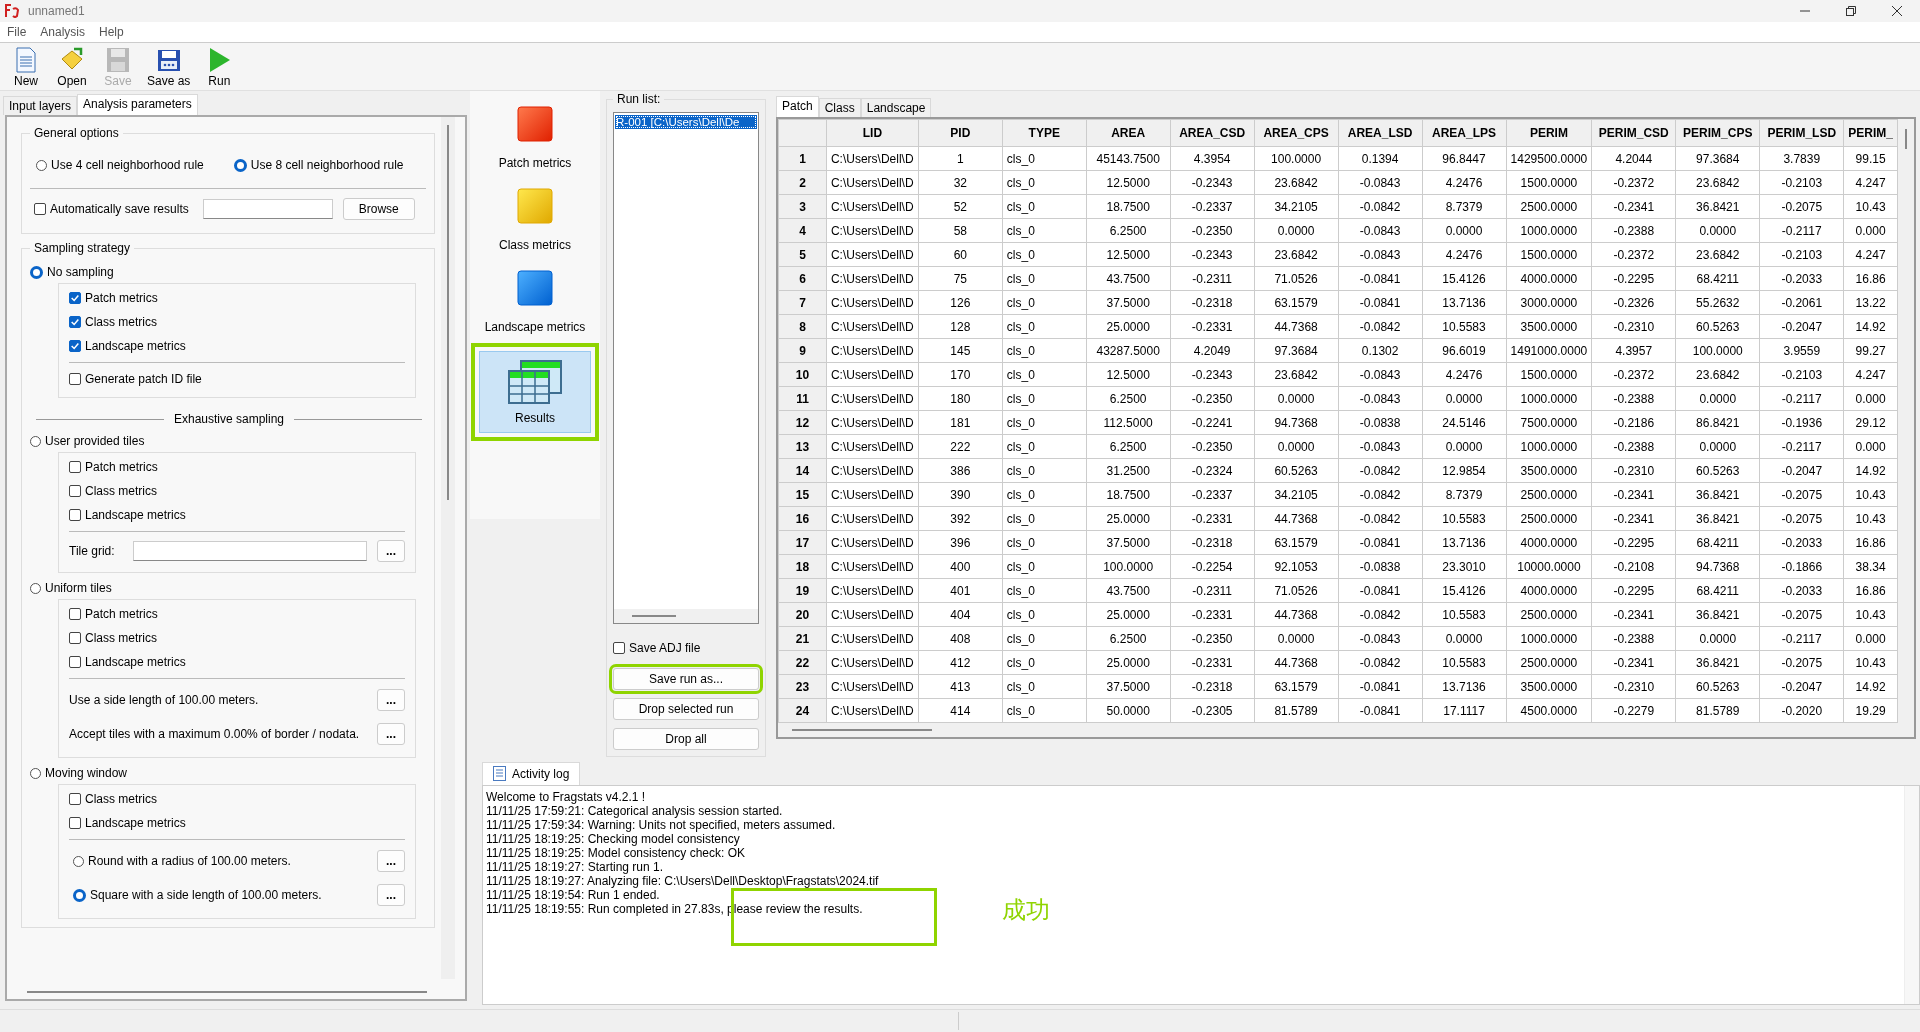  I want to click on nav-item: Landscape metrics, so click(535, 310).